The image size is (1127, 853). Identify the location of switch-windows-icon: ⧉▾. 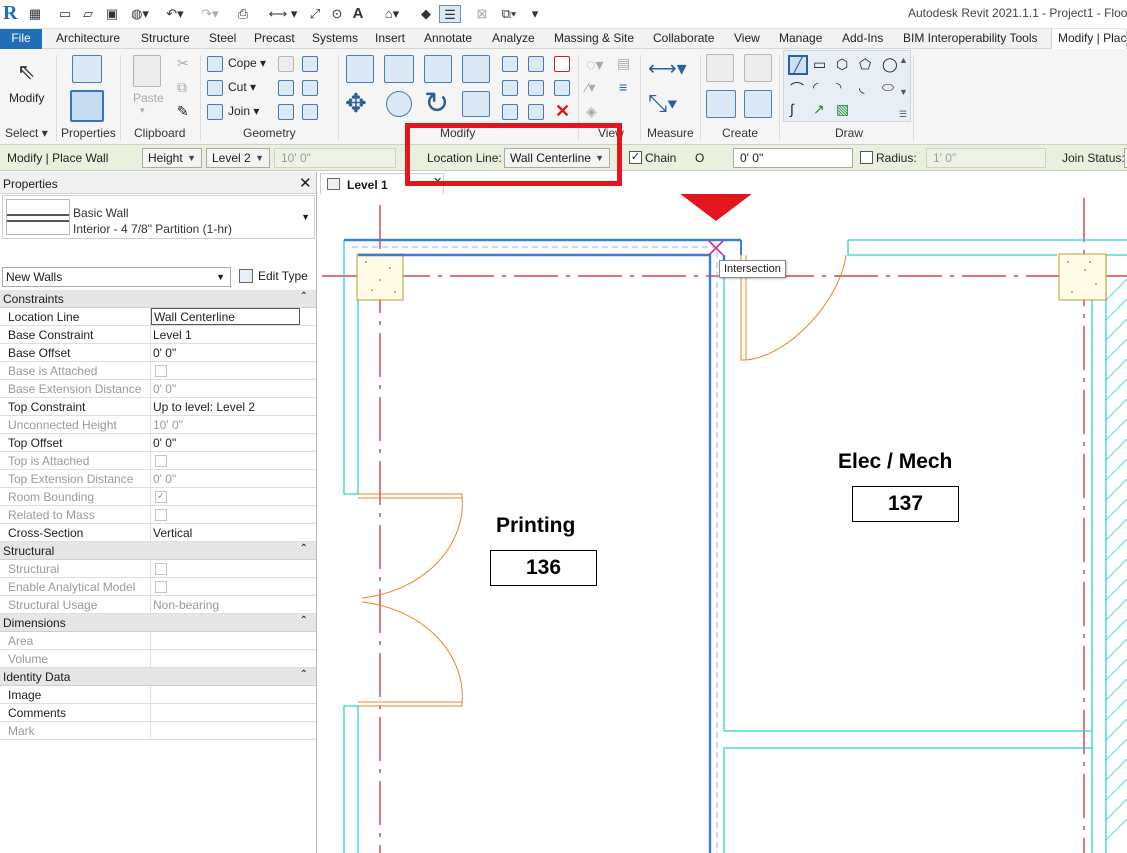
(509, 14).